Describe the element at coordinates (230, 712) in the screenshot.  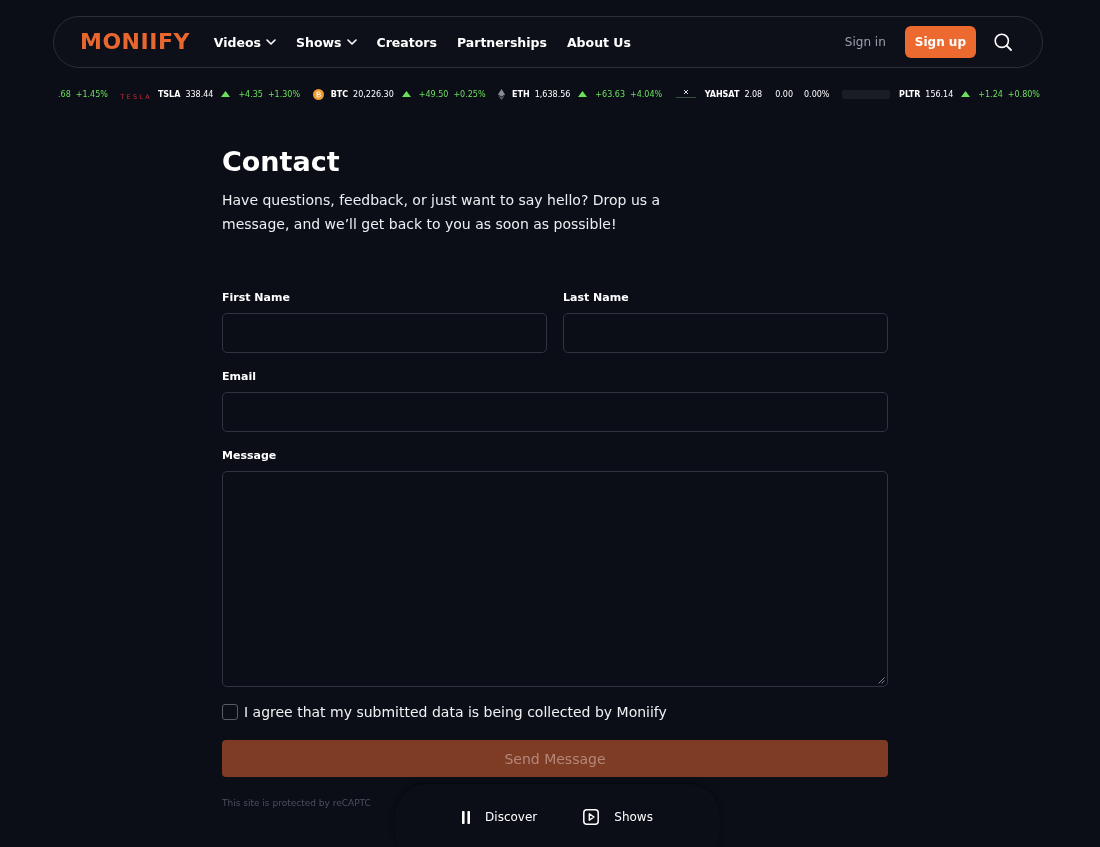
I see `consent-checkbox` at that location.